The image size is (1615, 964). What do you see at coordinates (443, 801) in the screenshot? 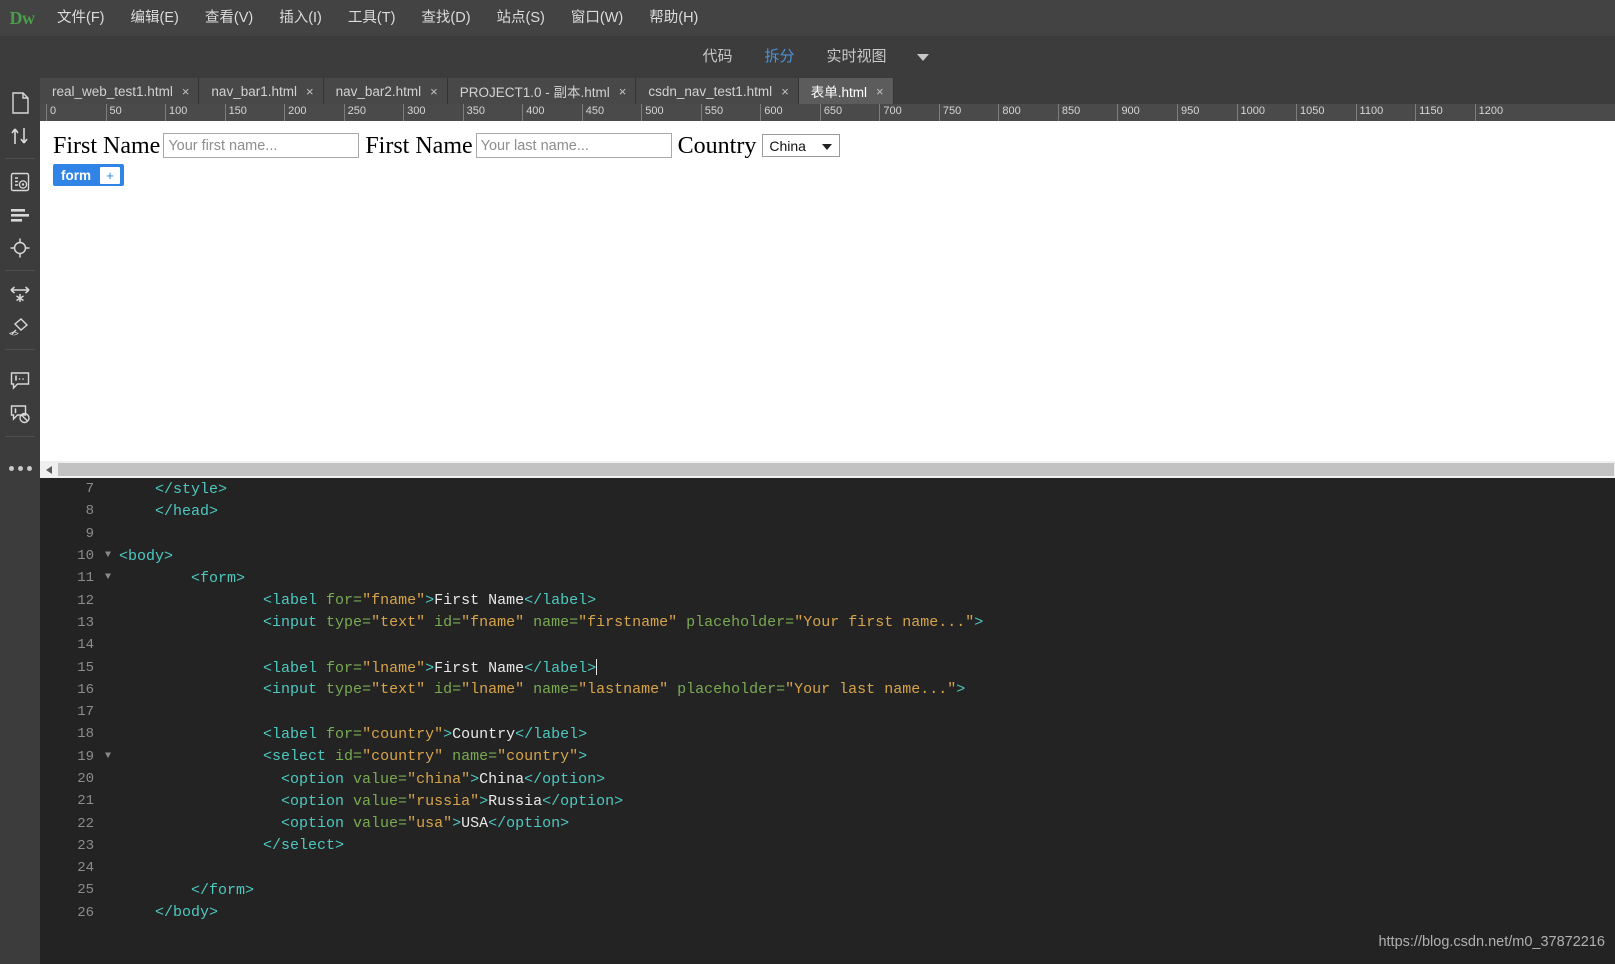
I see `code-token-val: "russia"` at bounding box center [443, 801].